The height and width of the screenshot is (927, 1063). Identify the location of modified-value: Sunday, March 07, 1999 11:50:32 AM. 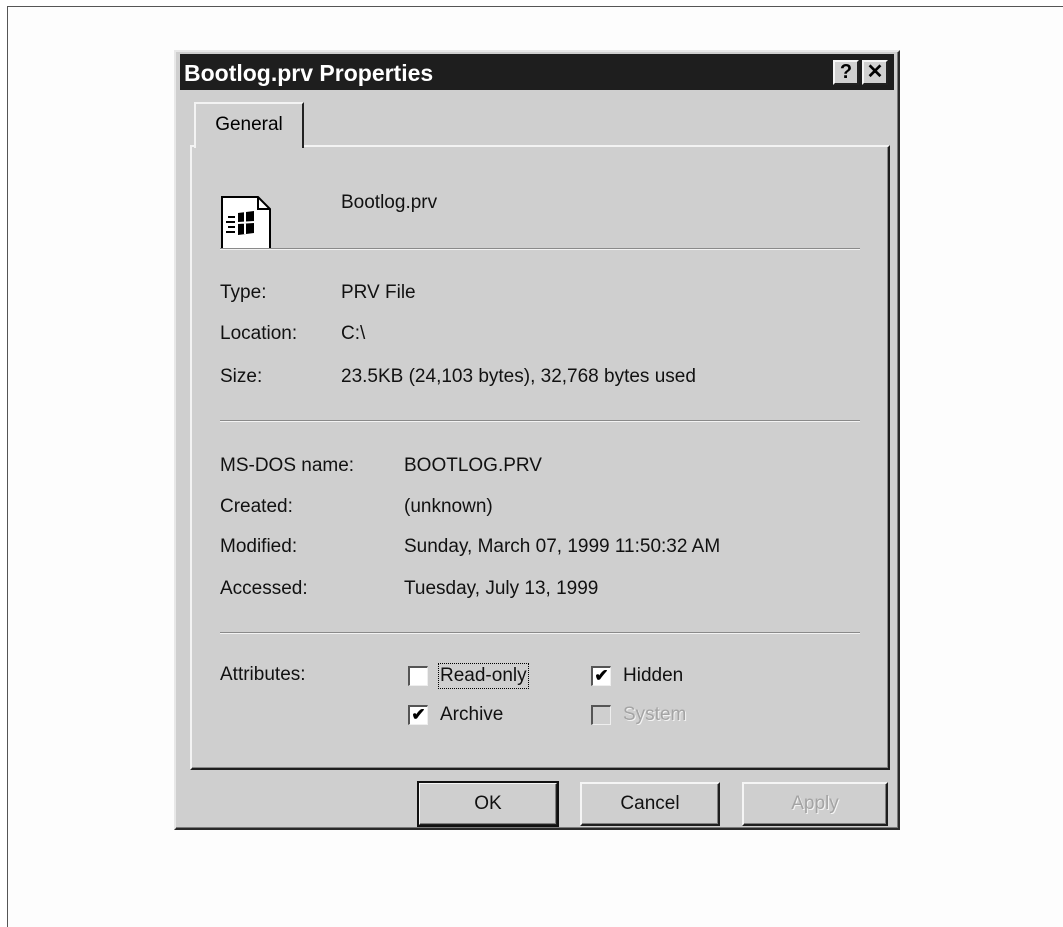
(562, 546).